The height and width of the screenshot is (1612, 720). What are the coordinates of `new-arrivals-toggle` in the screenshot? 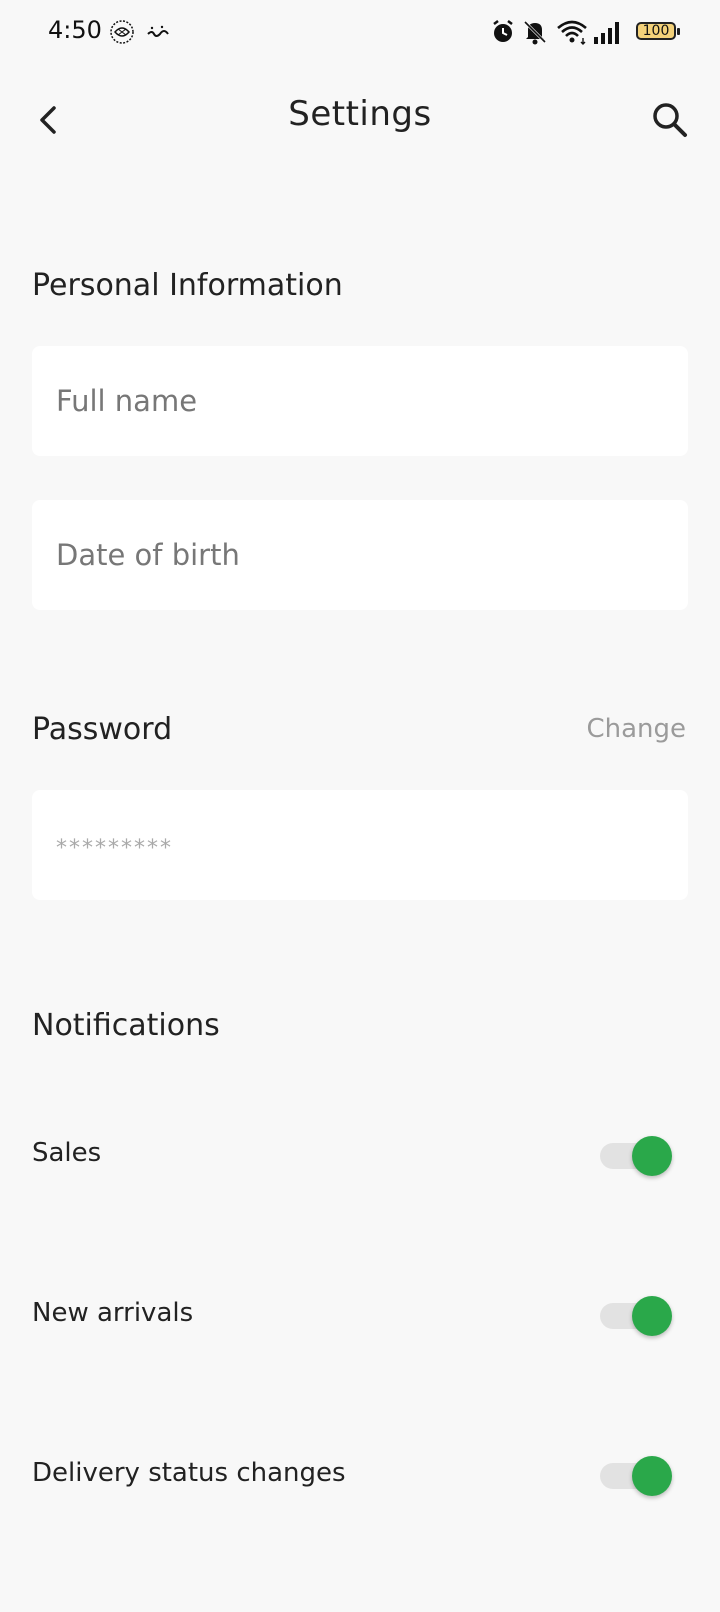 It's located at (636, 1316).